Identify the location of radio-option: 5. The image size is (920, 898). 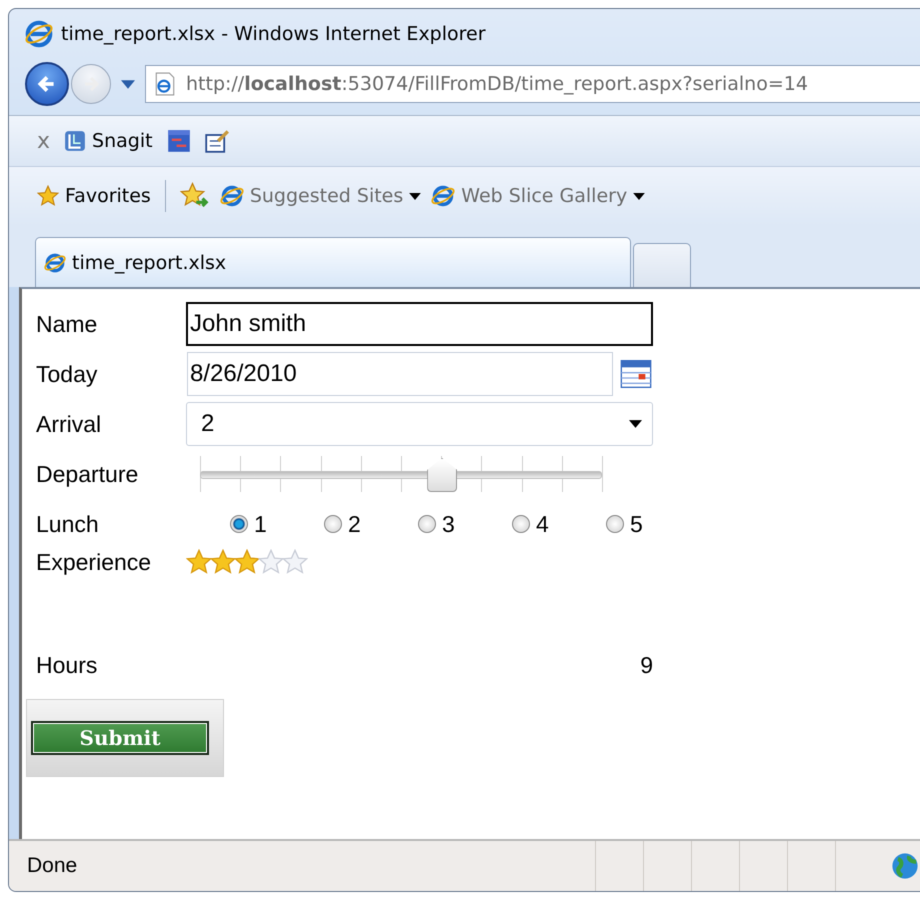
(648, 524).